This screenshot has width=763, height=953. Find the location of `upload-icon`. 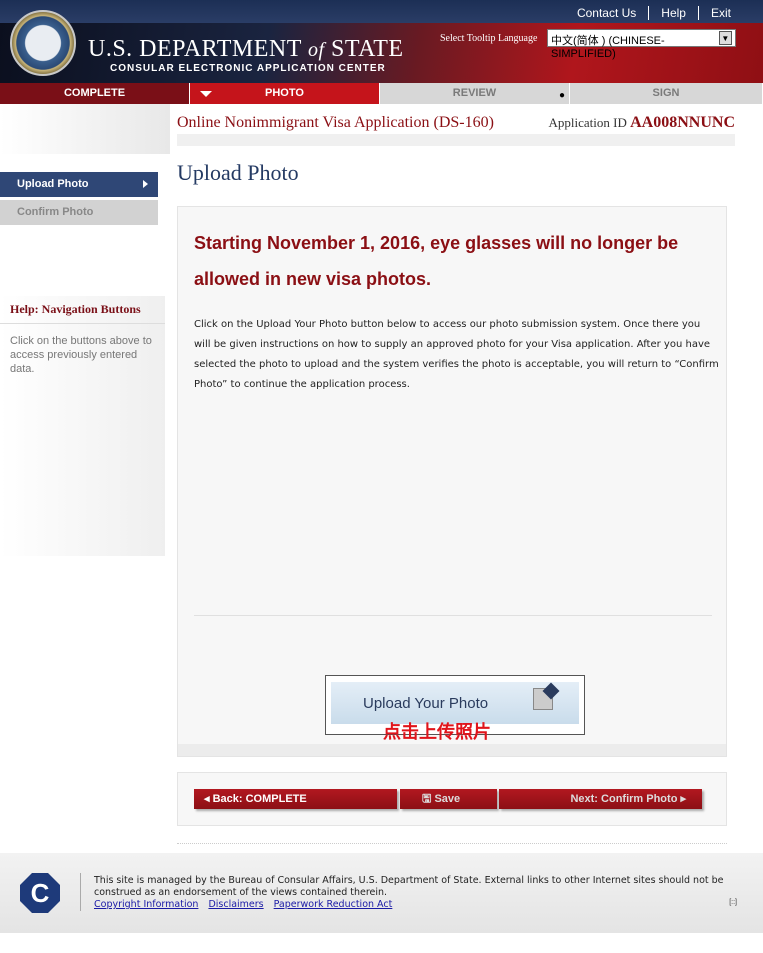

upload-icon is located at coordinates (543, 699).